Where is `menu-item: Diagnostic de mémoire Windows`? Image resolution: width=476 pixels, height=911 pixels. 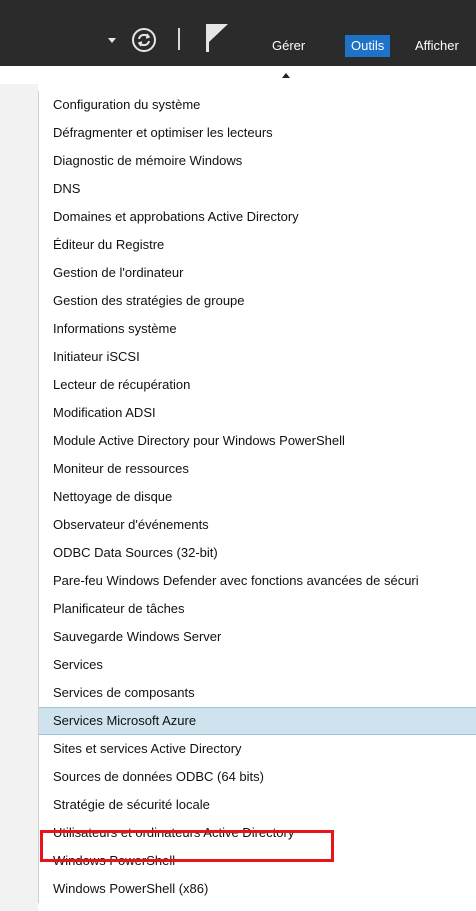
menu-item: Diagnostic de mémoire Windows is located at coordinates (257, 161).